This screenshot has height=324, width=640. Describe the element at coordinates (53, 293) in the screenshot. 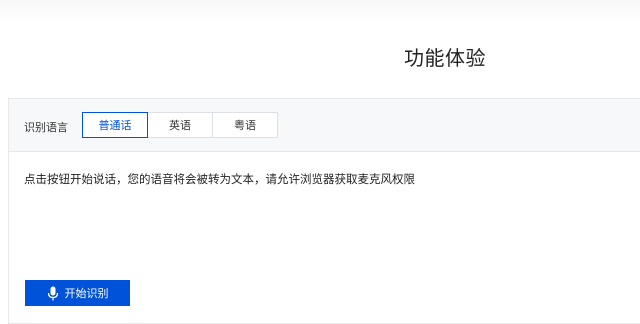

I see `microphone-icon` at that location.